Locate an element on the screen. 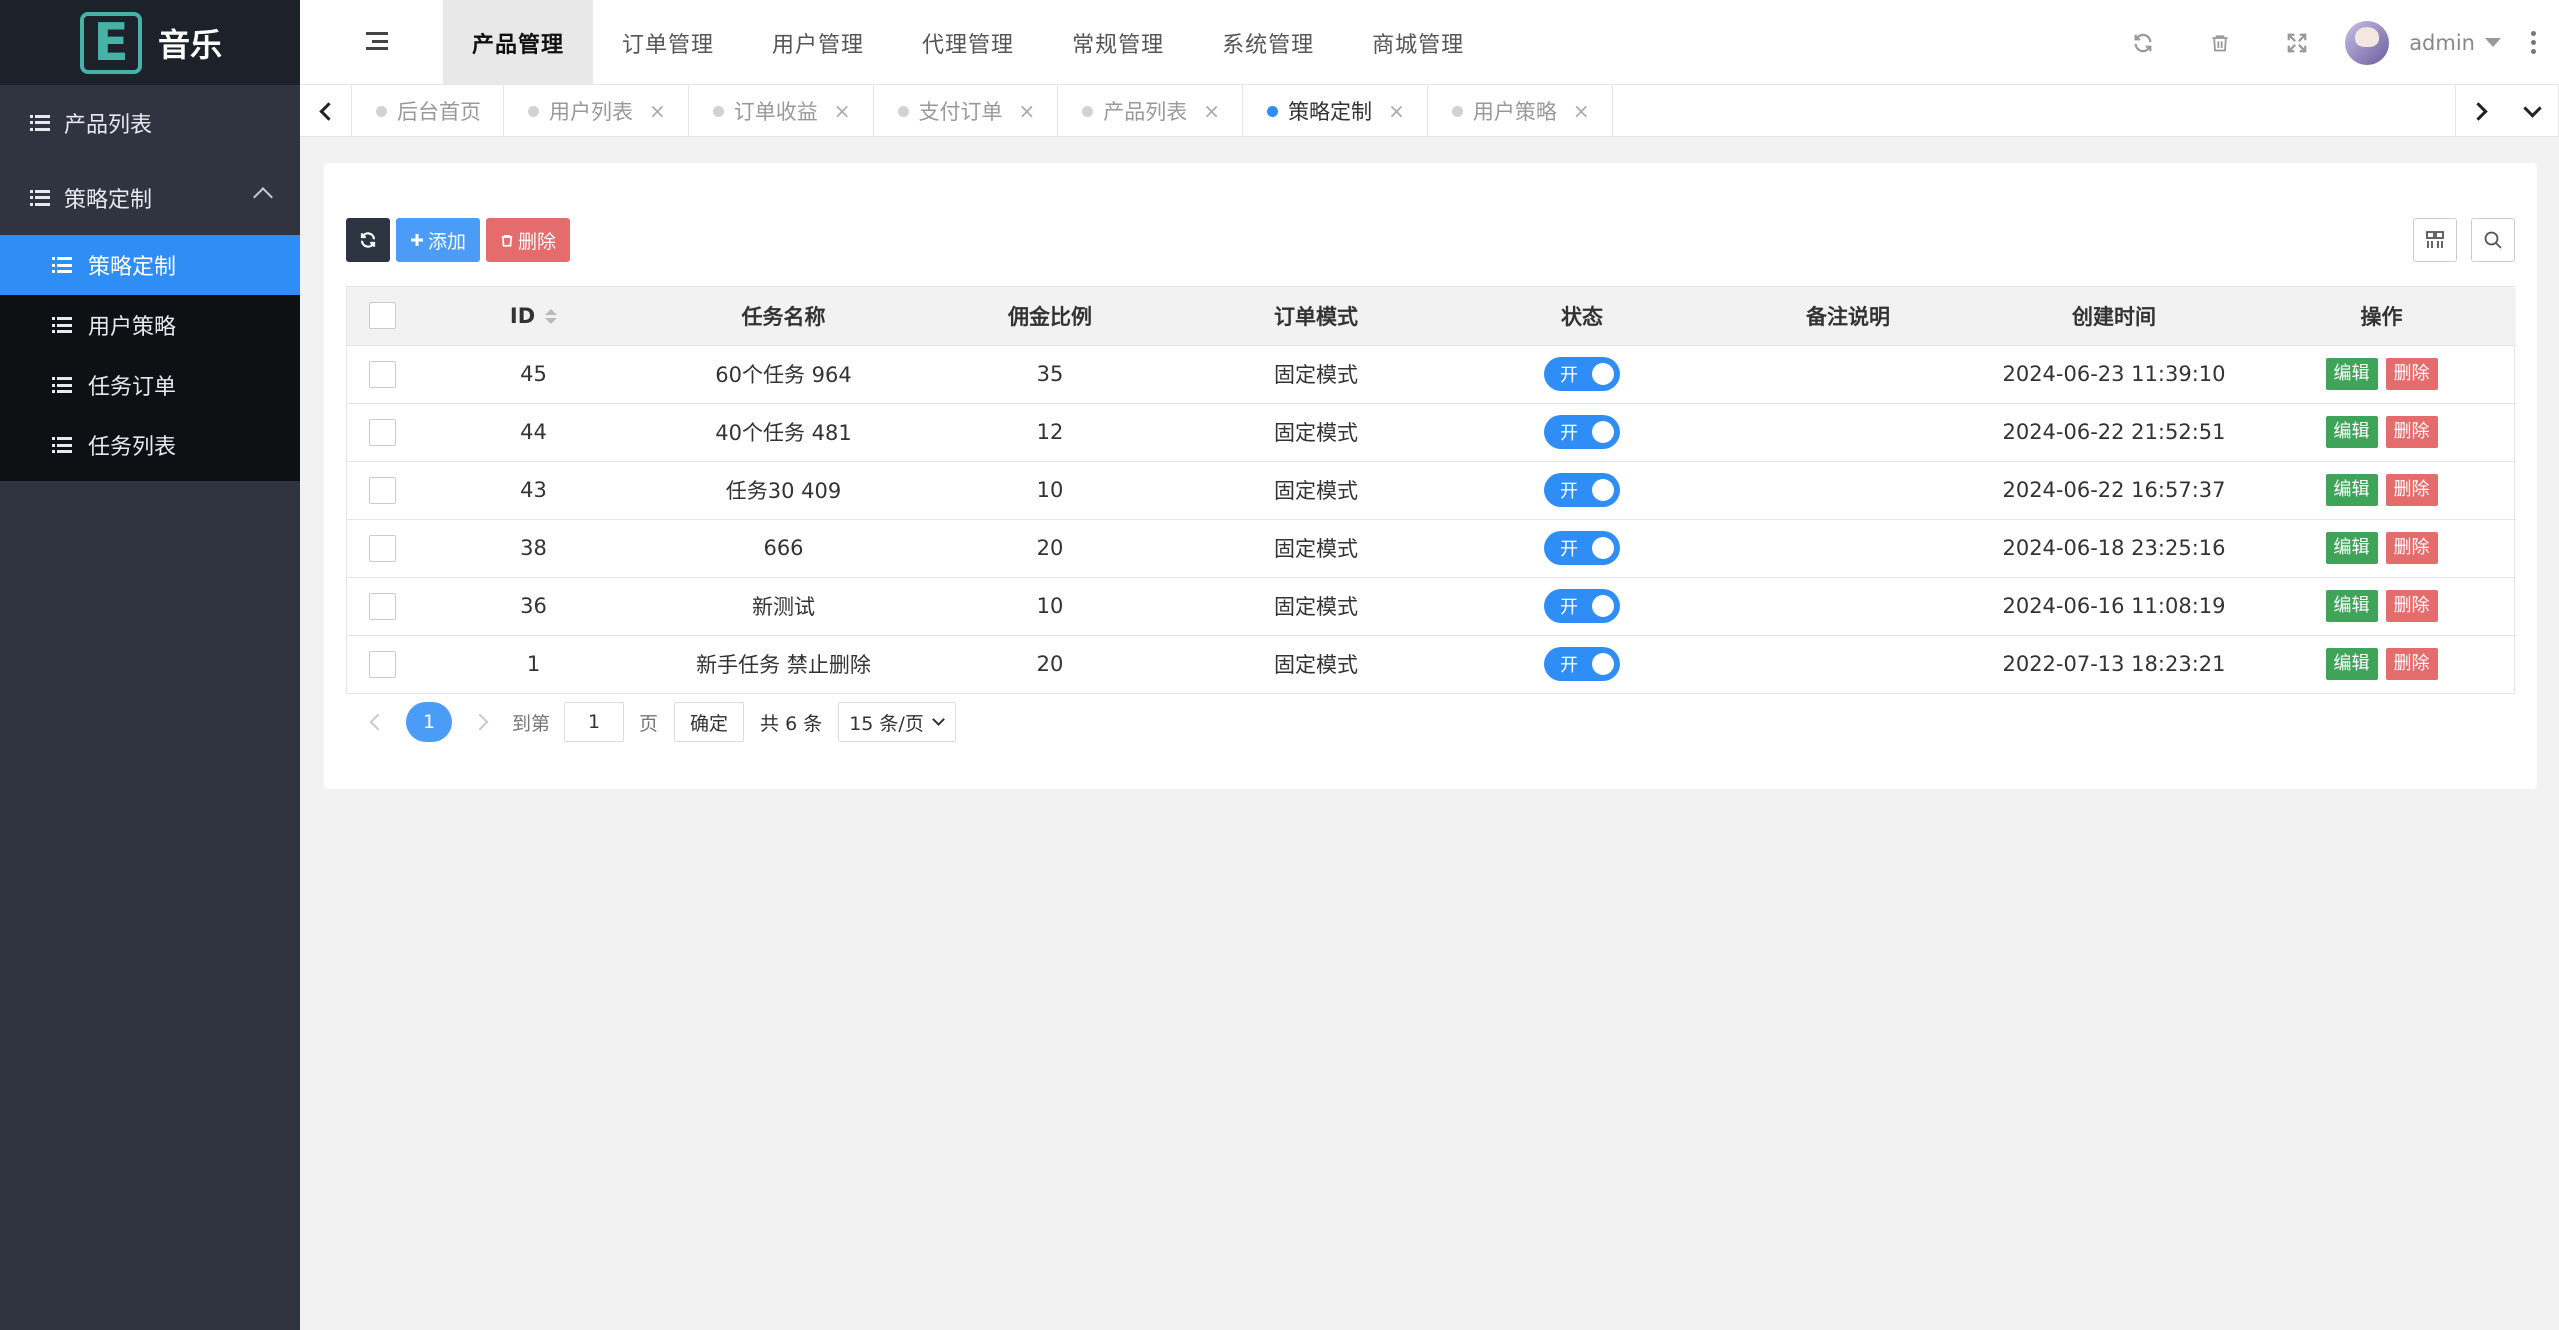 The height and width of the screenshot is (1330, 2559). cell-rate: 20 is located at coordinates (1050, 548).